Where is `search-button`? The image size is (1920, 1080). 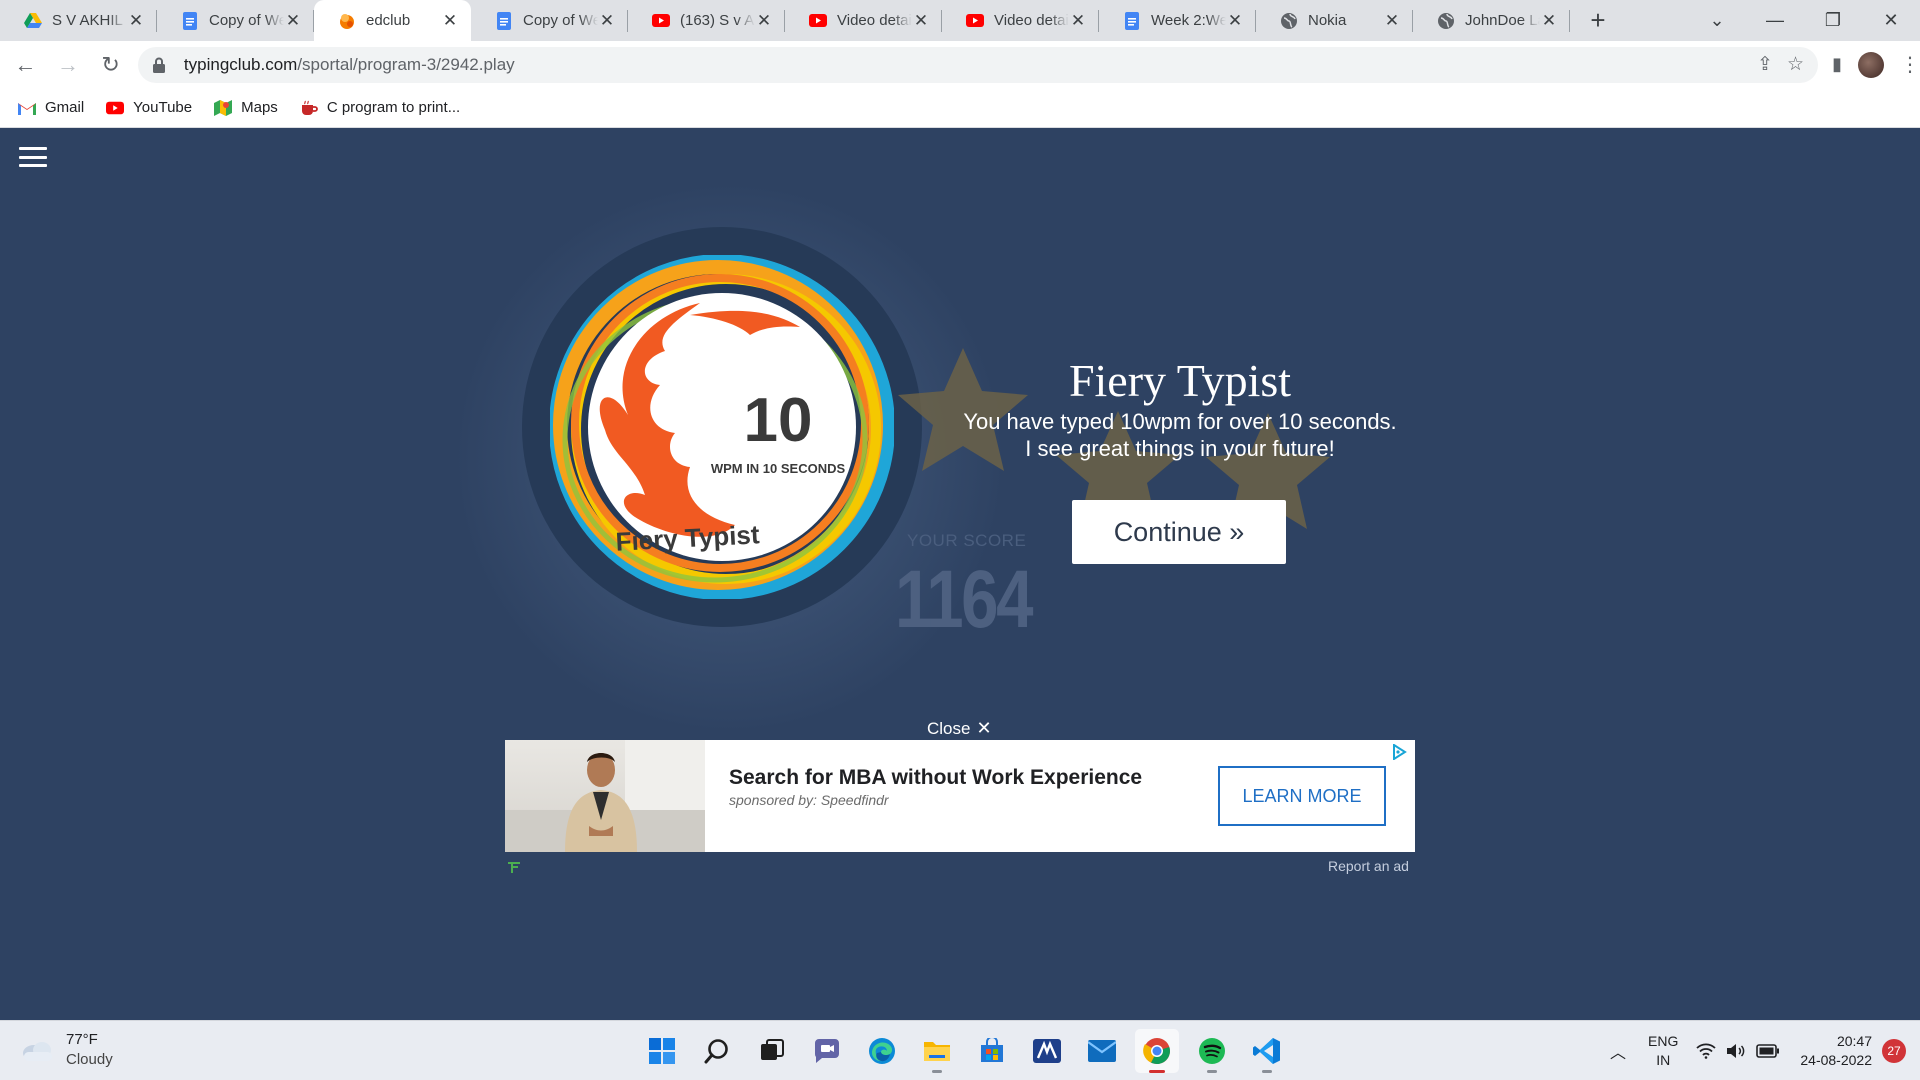
search-button is located at coordinates (717, 1051).